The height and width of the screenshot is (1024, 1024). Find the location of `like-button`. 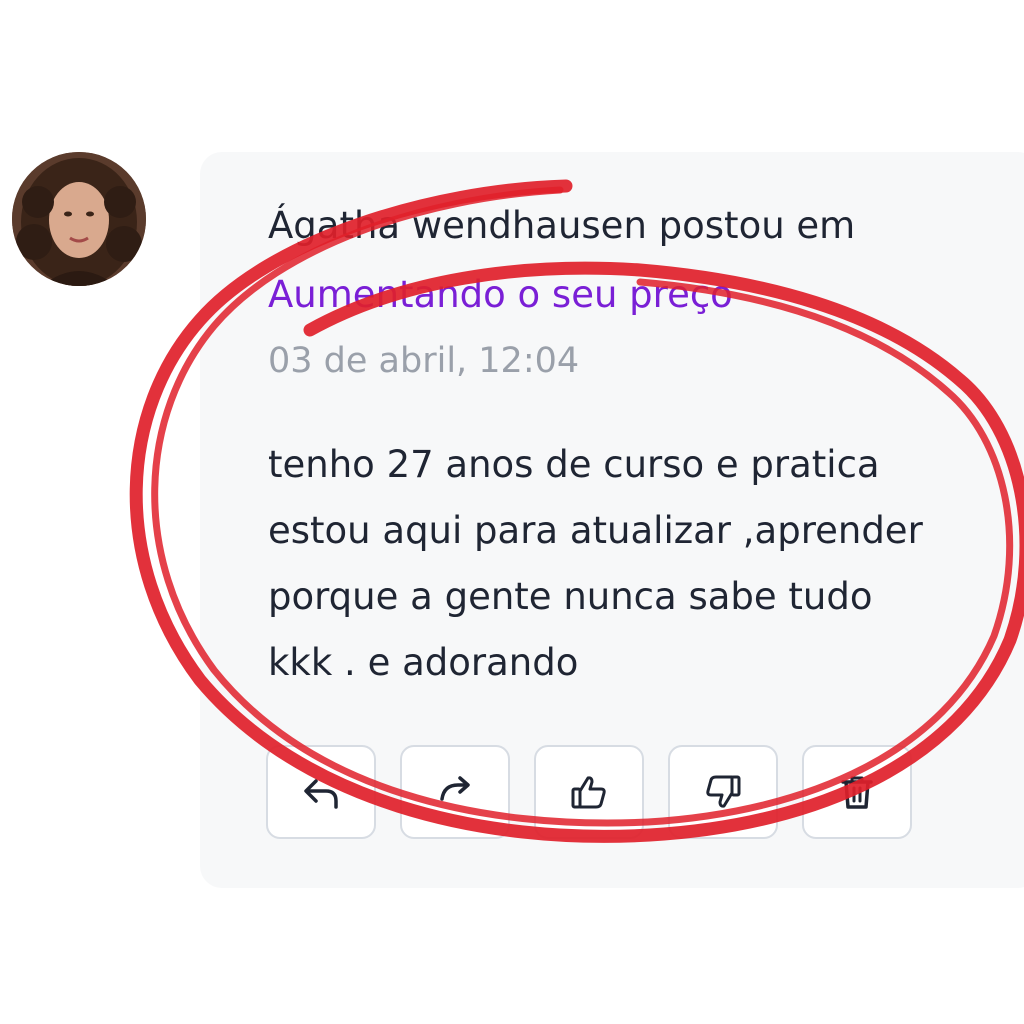

like-button is located at coordinates (589, 792).